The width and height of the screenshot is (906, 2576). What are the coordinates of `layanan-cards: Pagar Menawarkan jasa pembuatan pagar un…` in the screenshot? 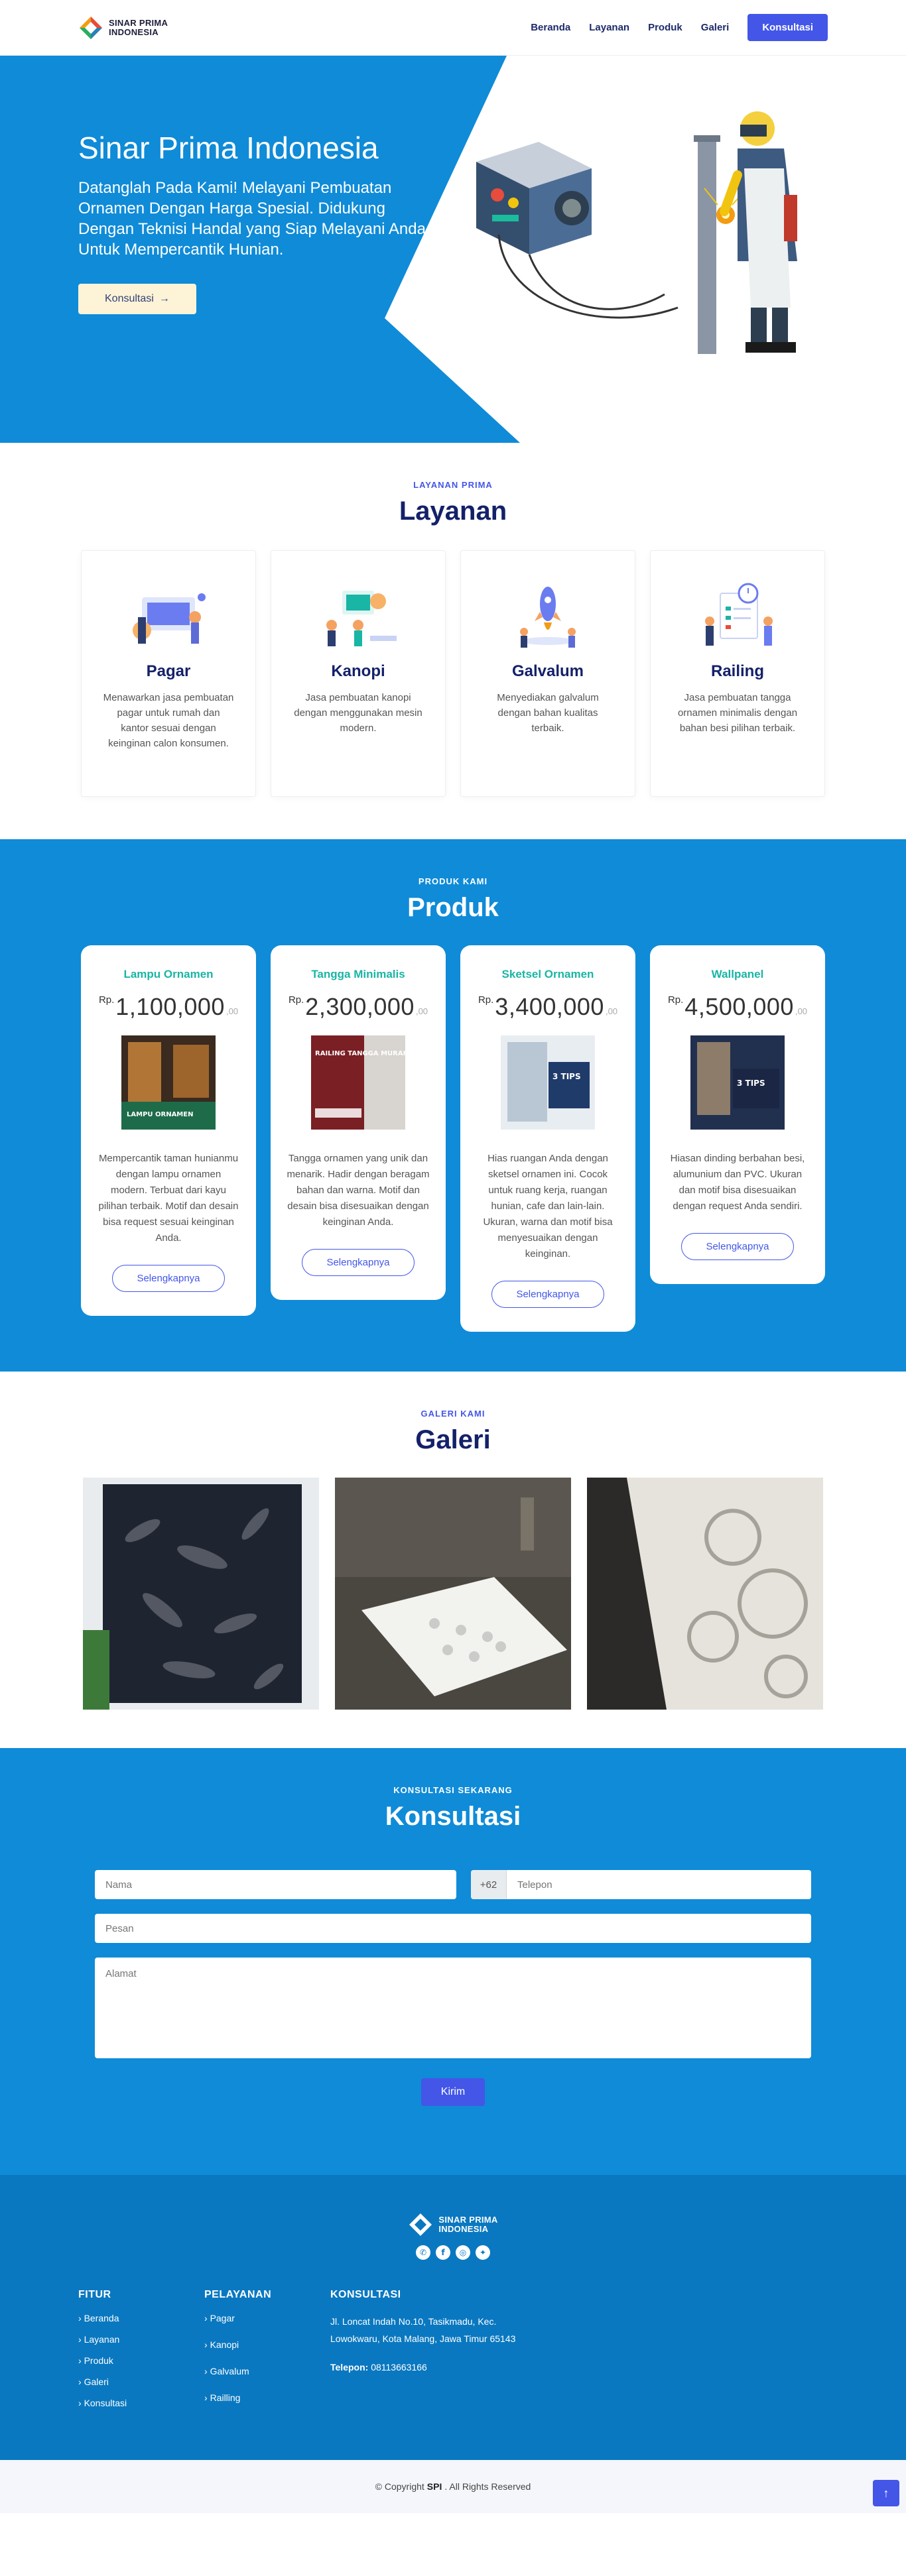 It's located at (453, 673).